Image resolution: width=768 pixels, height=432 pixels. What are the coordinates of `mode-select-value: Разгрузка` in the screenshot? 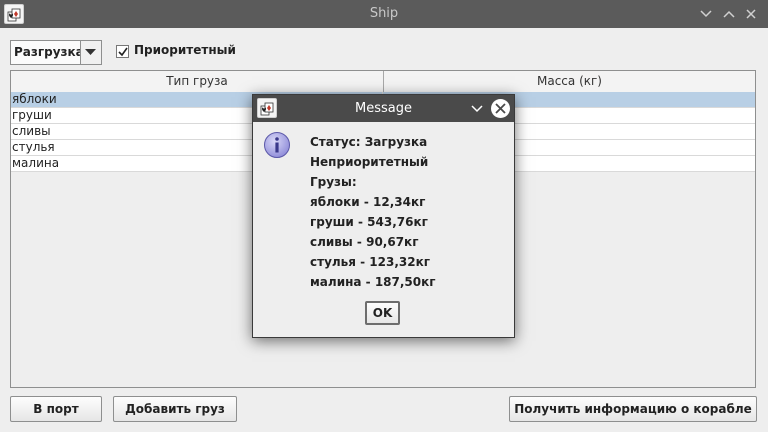 It's located at (49, 52).